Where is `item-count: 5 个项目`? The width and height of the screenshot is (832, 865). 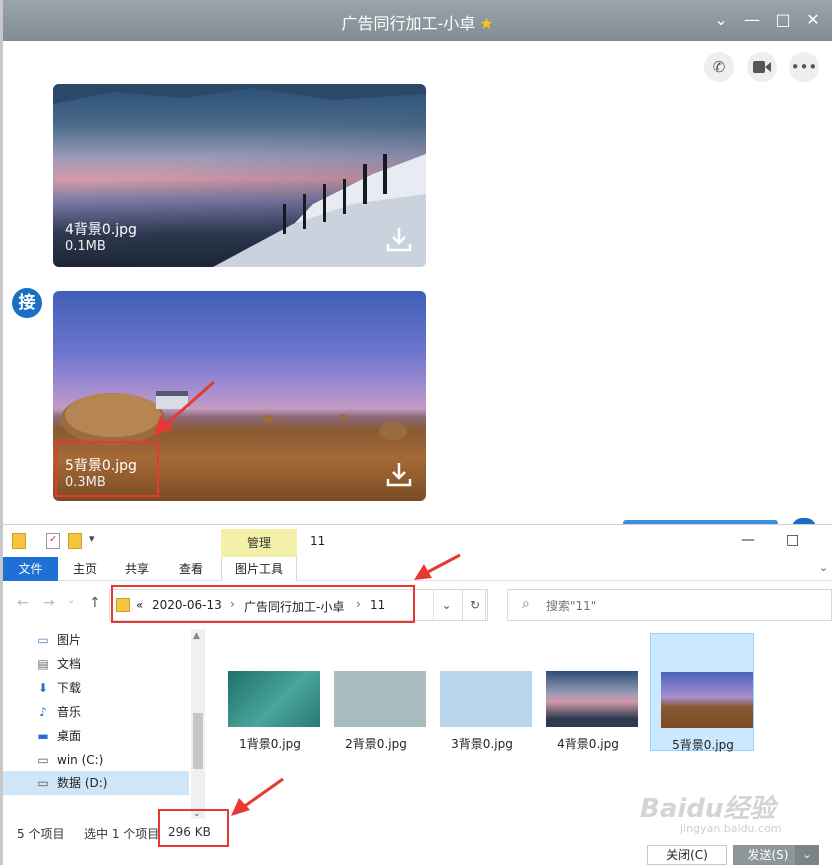
item-count: 5 个项目 is located at coordinates (41, 834).